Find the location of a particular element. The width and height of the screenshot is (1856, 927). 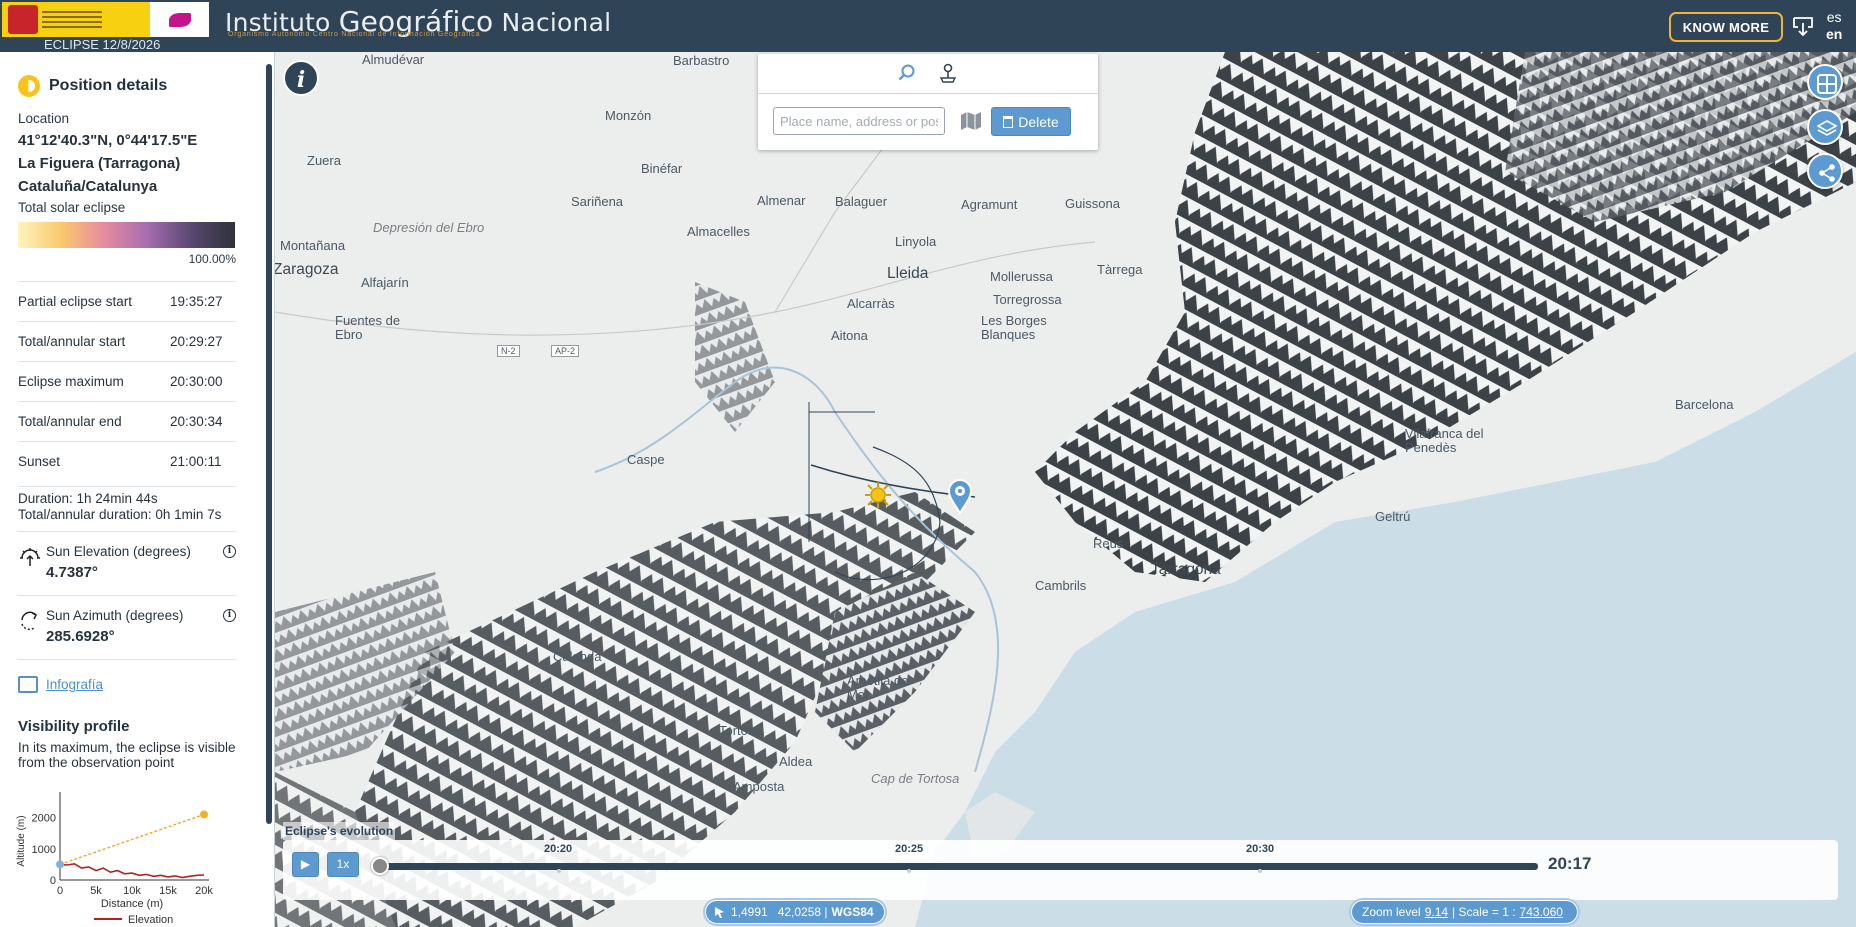

share-icon is located at coordinates (1827, 173).